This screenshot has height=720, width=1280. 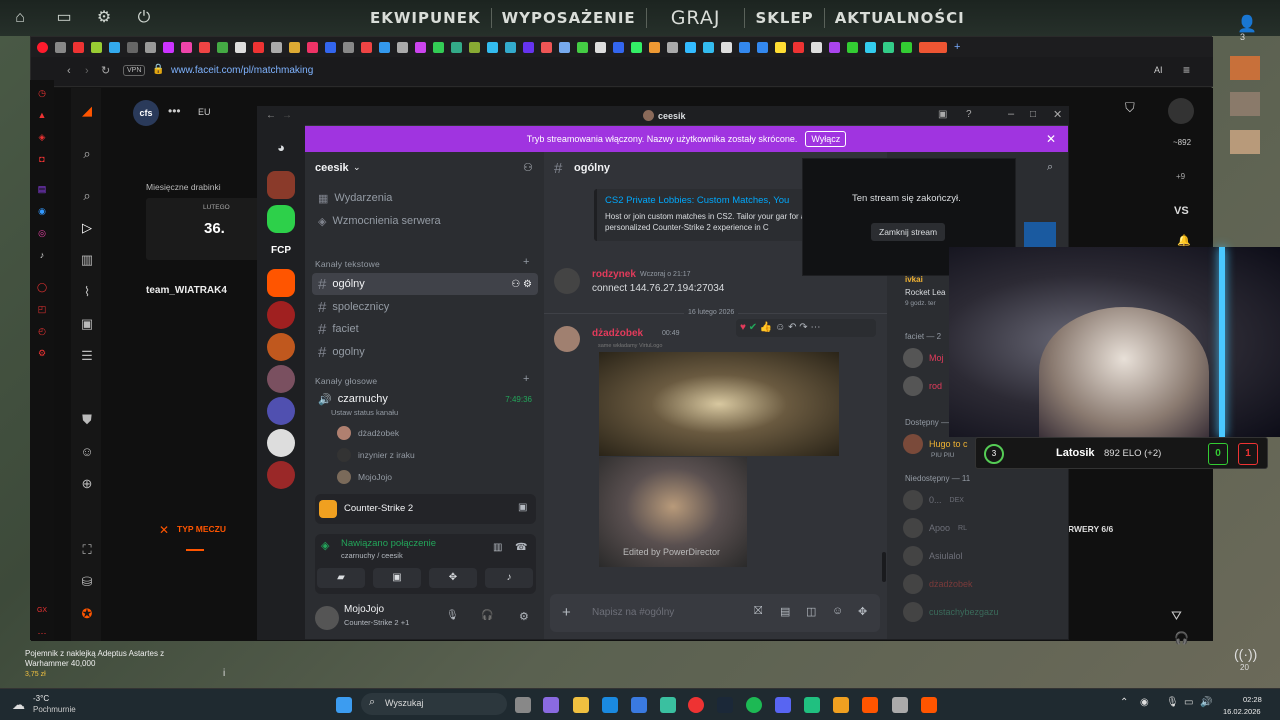 I want to click on add-channel-icon: +, so click(x=526, y=262).